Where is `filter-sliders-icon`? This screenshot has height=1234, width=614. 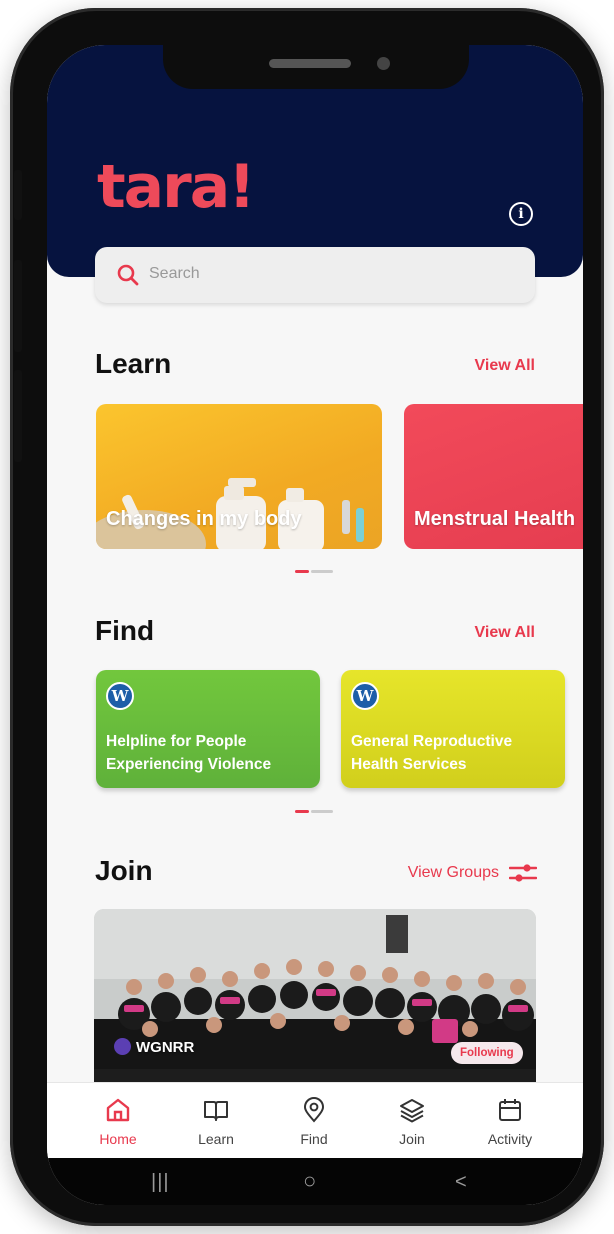
filter-sliders-icon is located at coordinates (523, 873).